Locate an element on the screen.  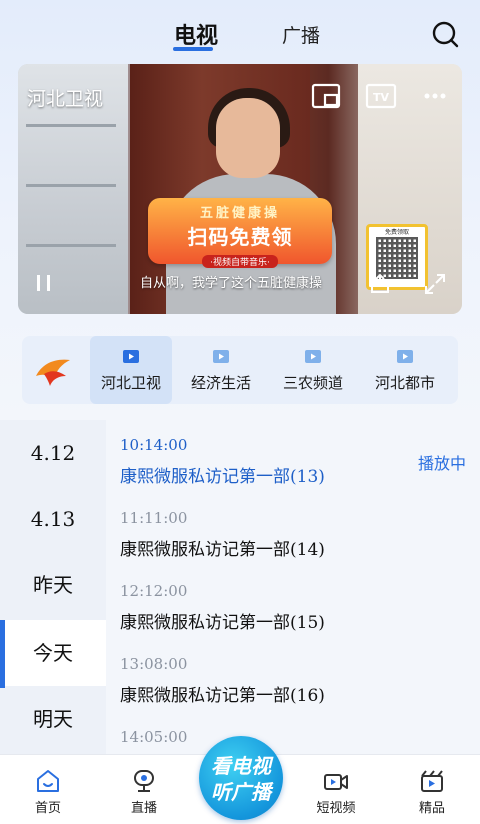
date-item: 昨天 is located at coordinates (53, 585).